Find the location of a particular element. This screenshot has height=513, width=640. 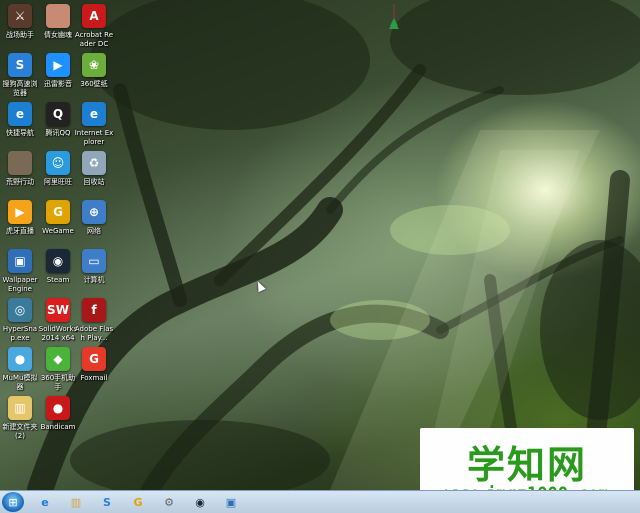

wegame-icon: G is located at coordinates (58, 212).